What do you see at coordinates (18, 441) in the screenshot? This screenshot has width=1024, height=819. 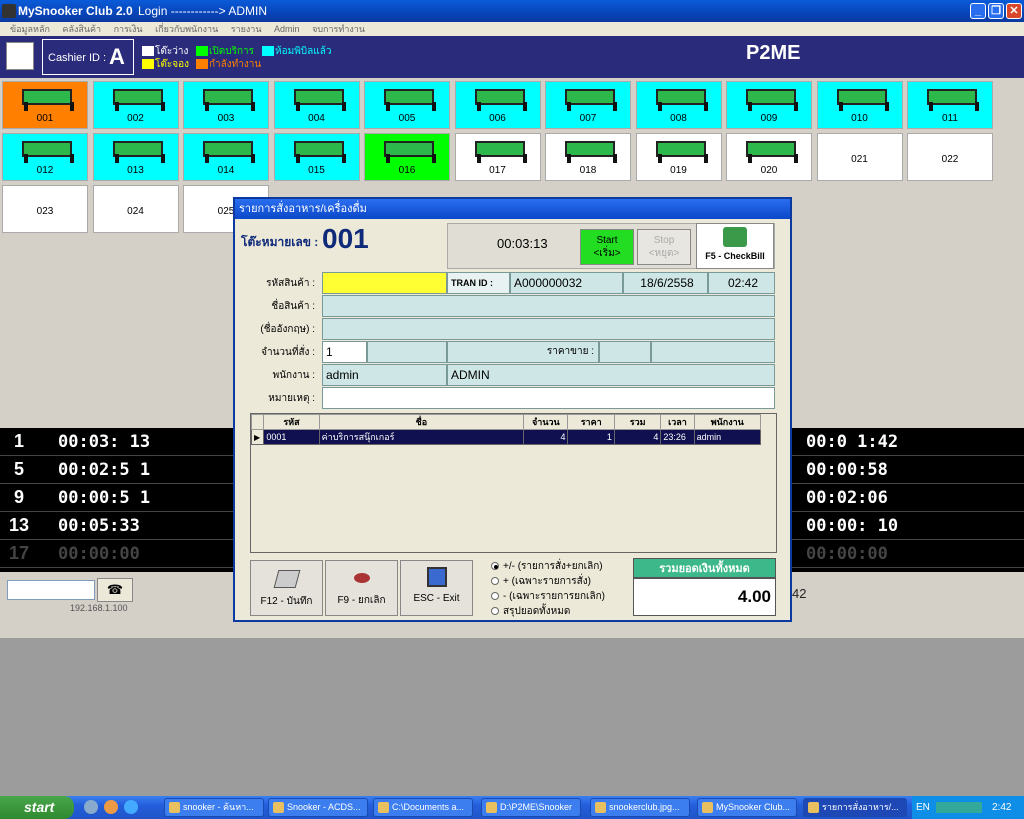 I see `timer-number: 1` at bounding box center [18, 441].